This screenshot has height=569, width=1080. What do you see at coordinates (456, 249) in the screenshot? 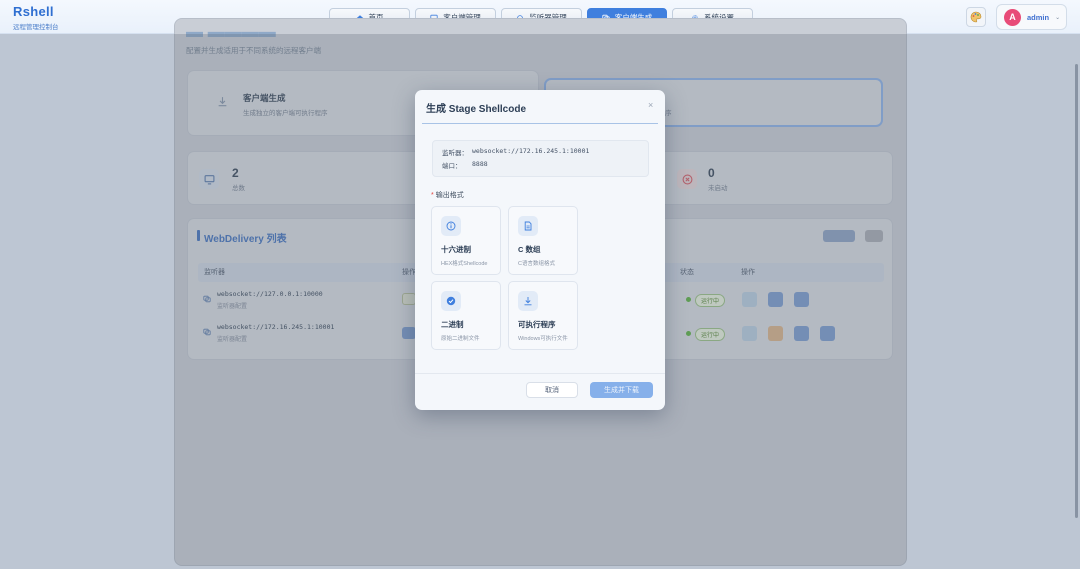
I see `format-option-name: 十六进制` at bounding box center [456, 249].